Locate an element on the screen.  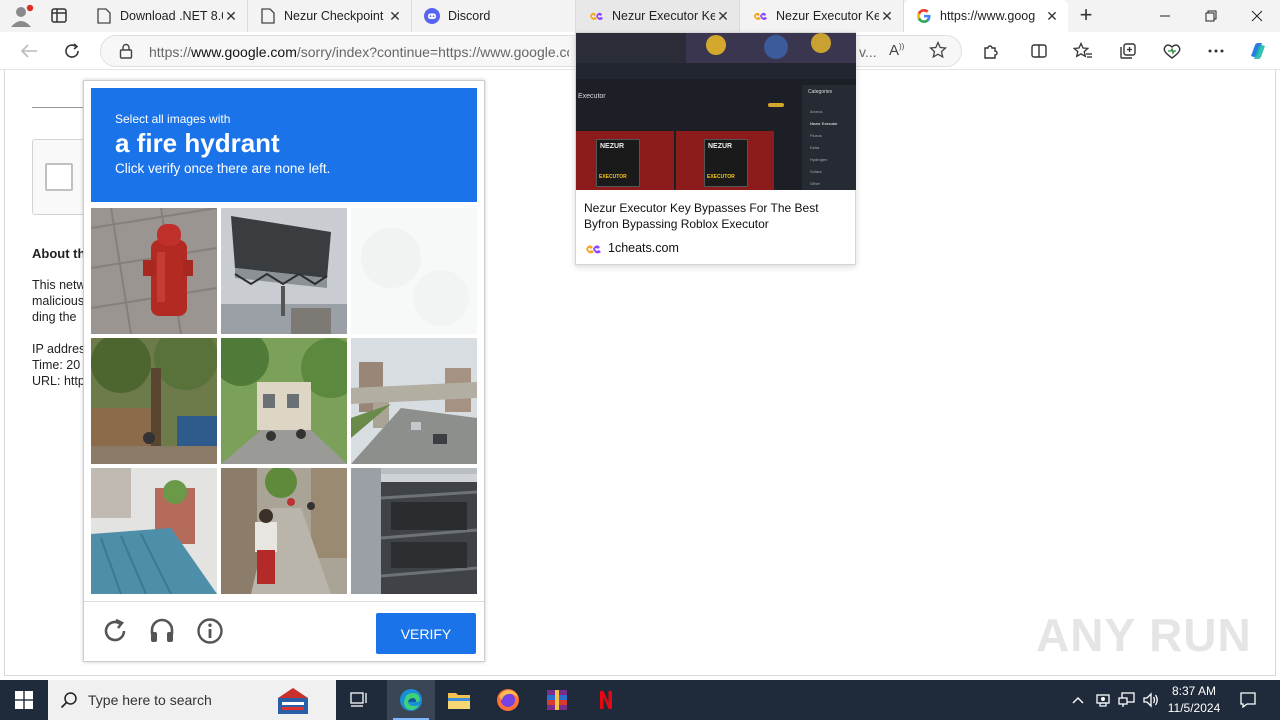
captcha-tile-street is located at coordinates (284, 401).